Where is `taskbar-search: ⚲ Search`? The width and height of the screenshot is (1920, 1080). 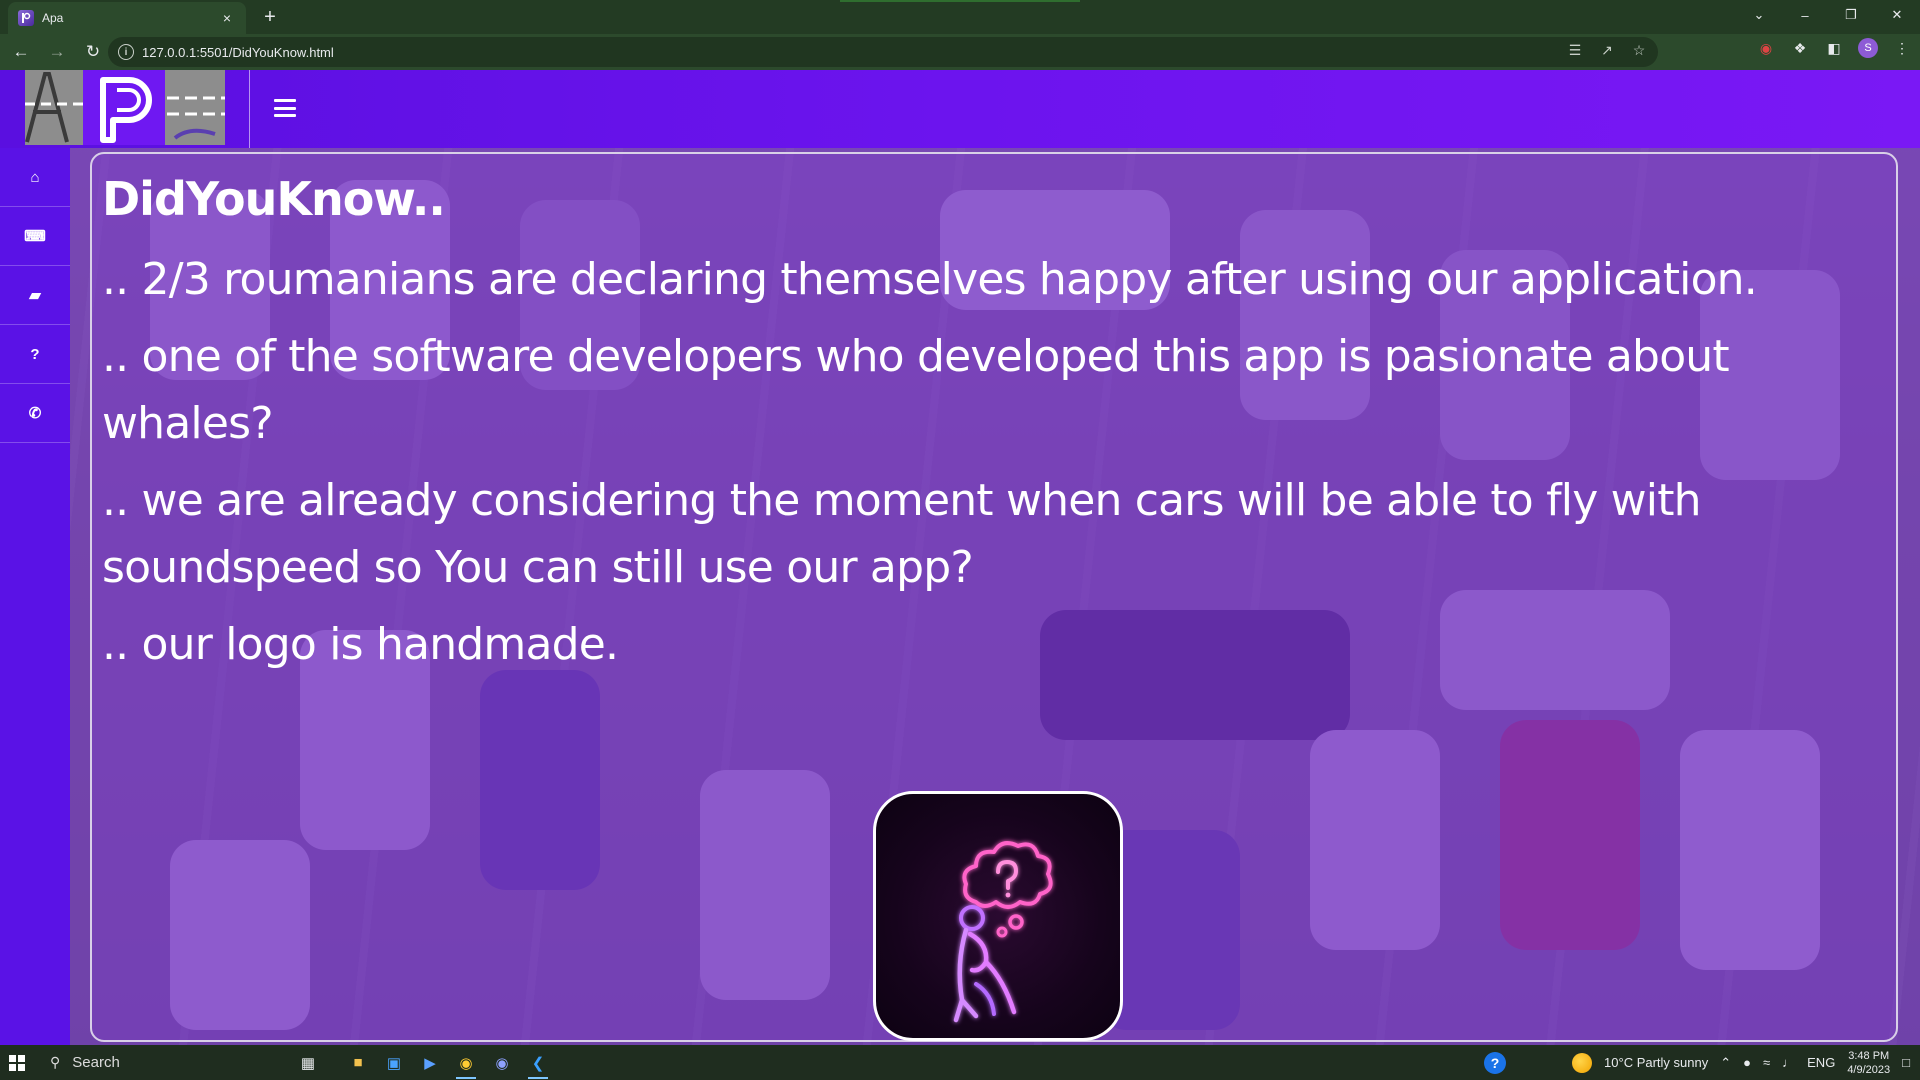 taskbar-search: ⚲ Search is located at coordinates (165, 1062).